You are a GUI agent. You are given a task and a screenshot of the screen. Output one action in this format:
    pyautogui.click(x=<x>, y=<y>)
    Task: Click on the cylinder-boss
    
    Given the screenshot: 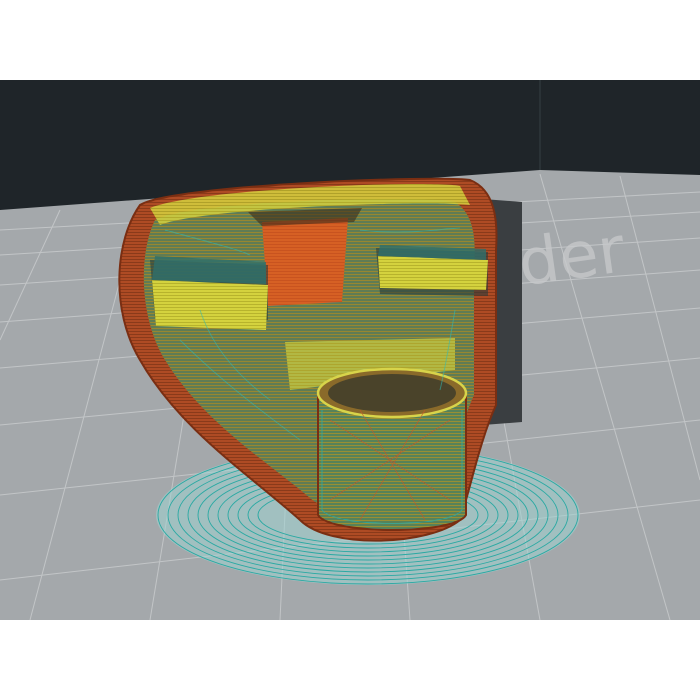 What is the action you would take?
    pyautogui.click(x=392, y=449)
    